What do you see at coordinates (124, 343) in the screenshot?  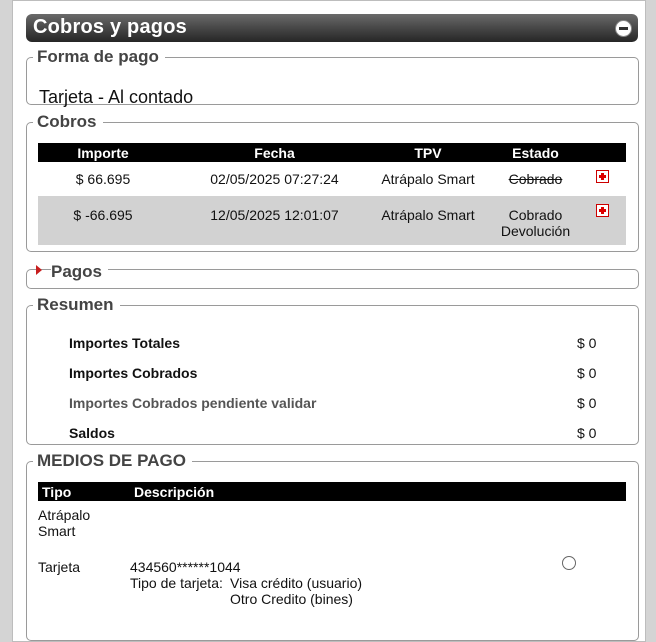 I see `summary-label: Importes Totales` at bounding box center [124, 343].